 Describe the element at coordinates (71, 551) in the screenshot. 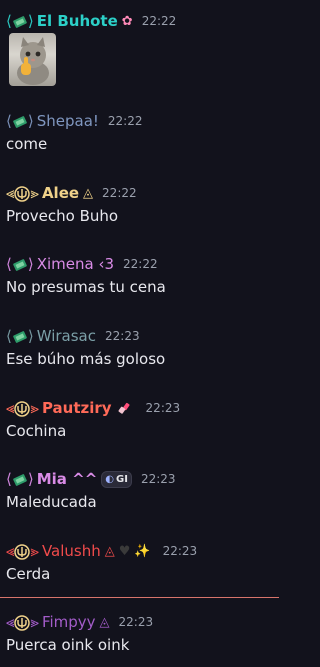

I see `author-name: Valushh` at that location.